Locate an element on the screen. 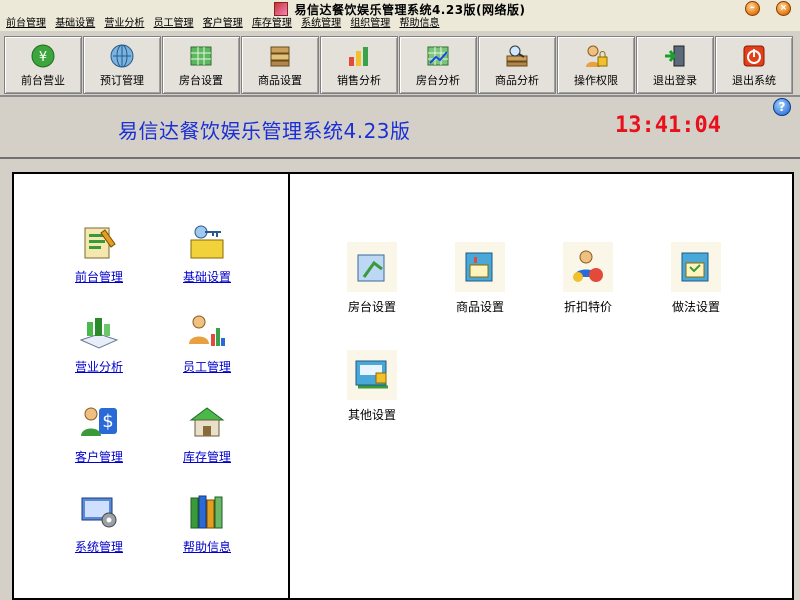  header-banner: 易信达餐饮娱乐管理系统4.23版 13:41:04 ? is located at coordinates (400, 128).